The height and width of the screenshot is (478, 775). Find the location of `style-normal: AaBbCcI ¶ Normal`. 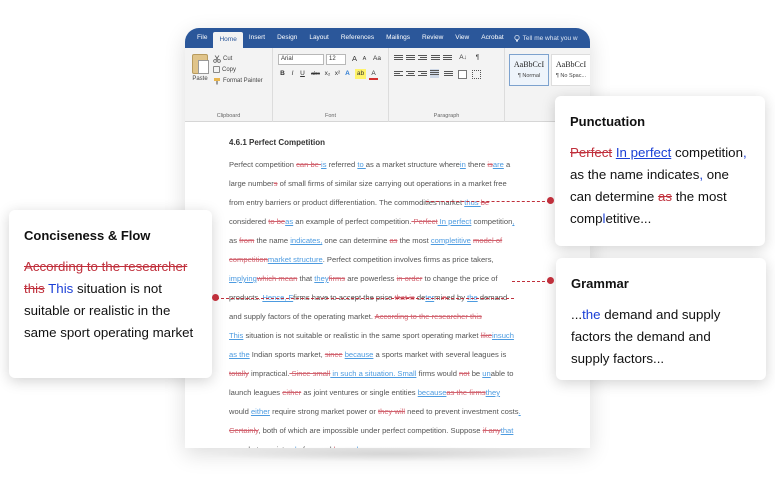

style-normal: AaBbCcI ¶ Normal is located at coordinates (529, 70).